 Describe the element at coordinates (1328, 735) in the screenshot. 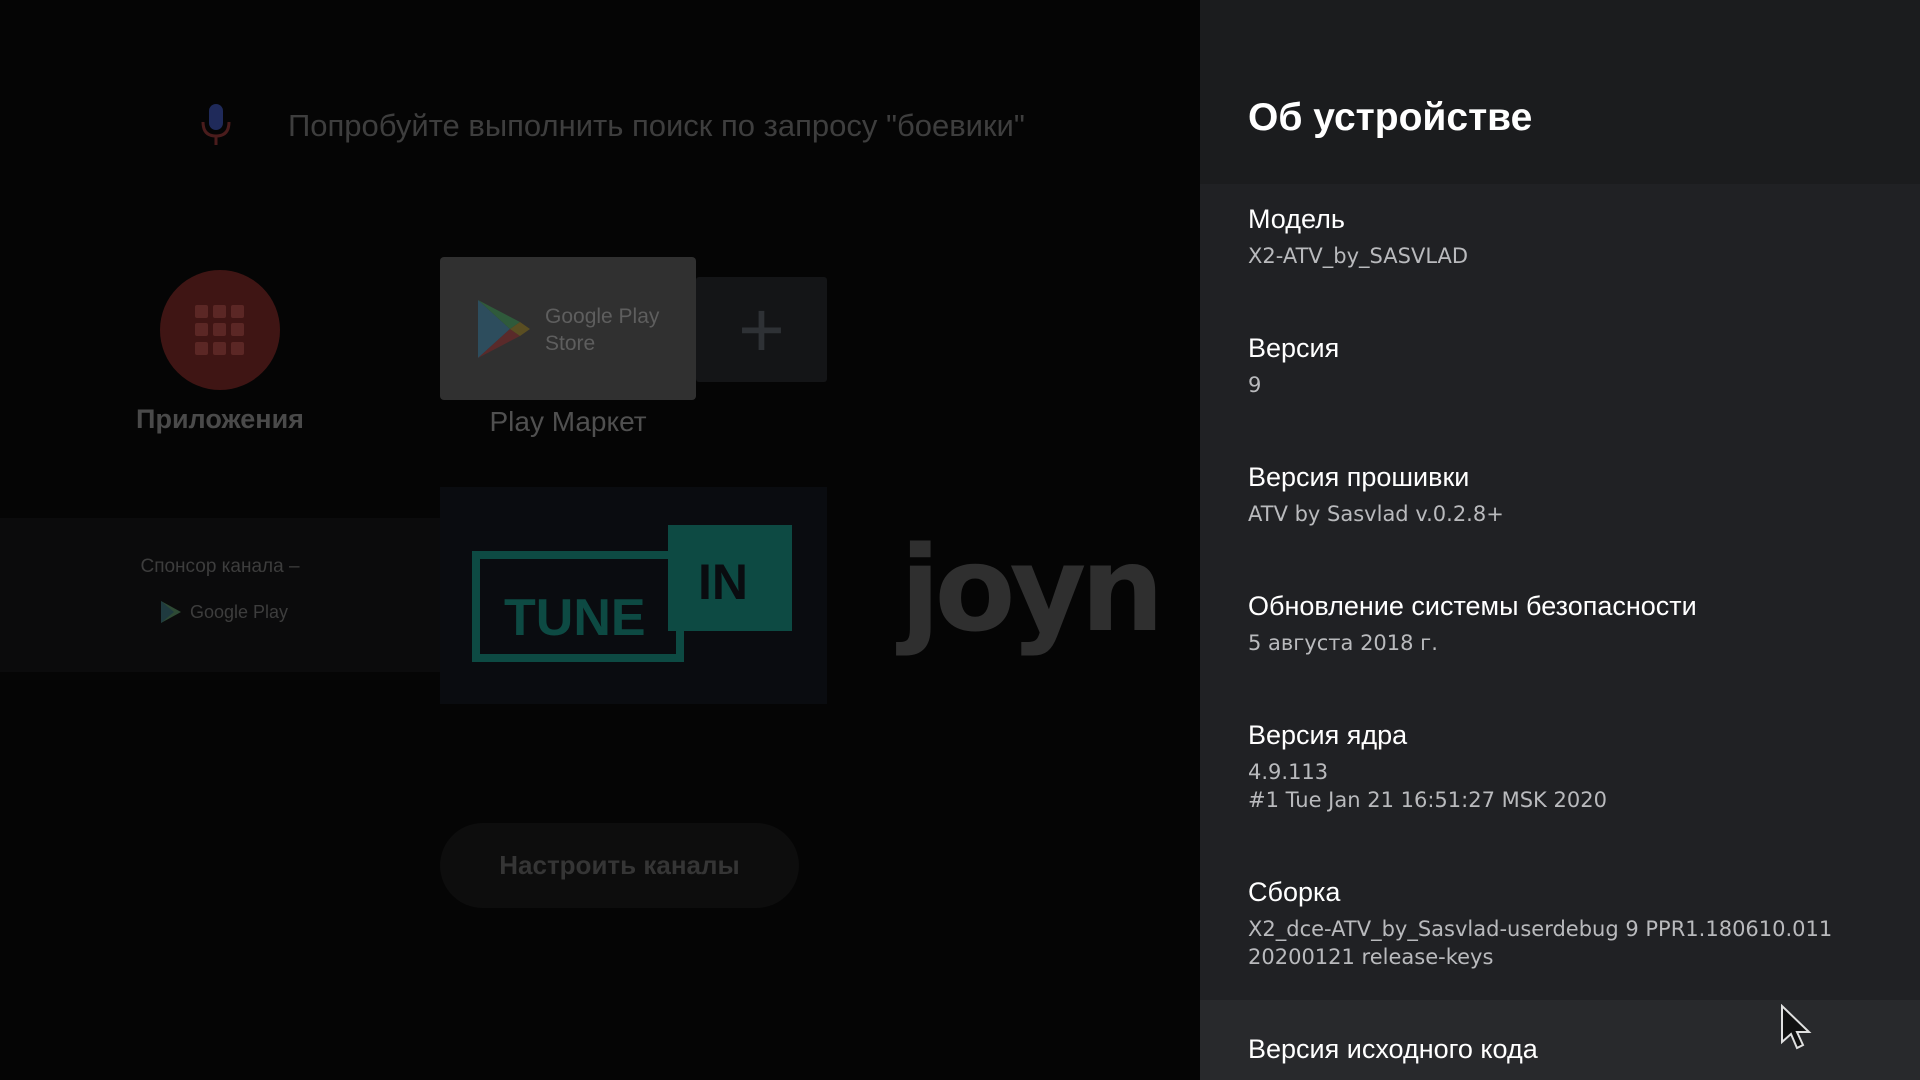

I see `item-label: Версия ядра` at that location.